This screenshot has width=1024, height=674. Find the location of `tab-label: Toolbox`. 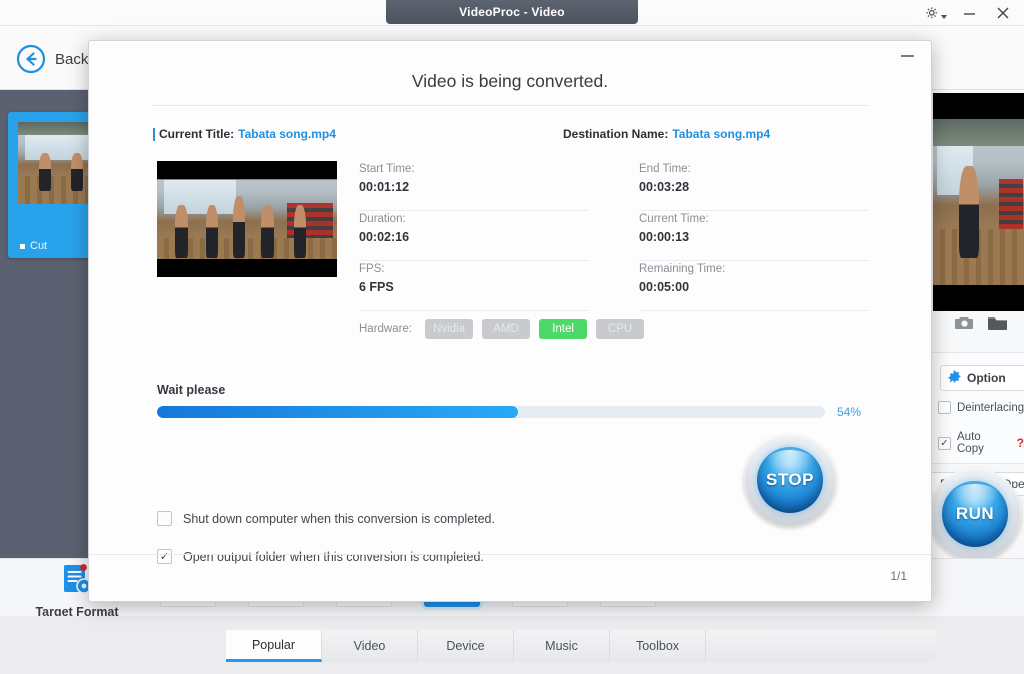

tab-label: Toolbox is located at coordinates (657, 646).